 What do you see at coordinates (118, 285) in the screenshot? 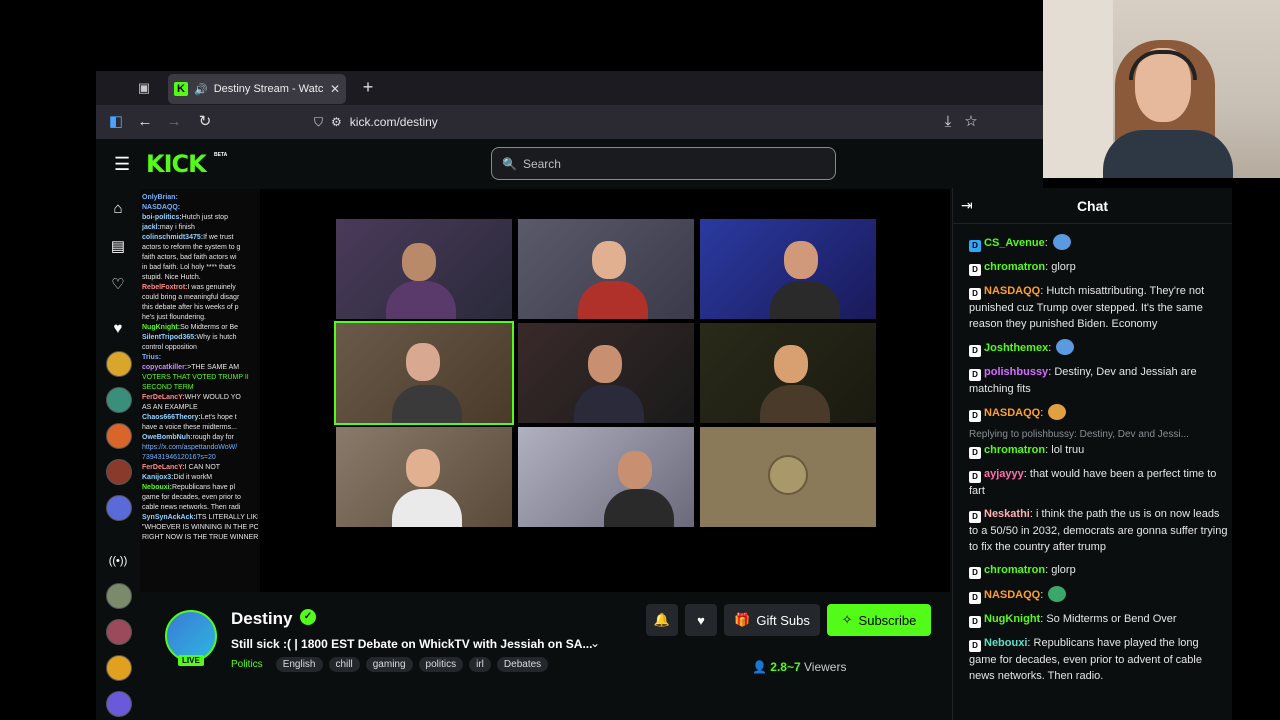
I see `following-icon: ♡` at bounding box center [118, 285].